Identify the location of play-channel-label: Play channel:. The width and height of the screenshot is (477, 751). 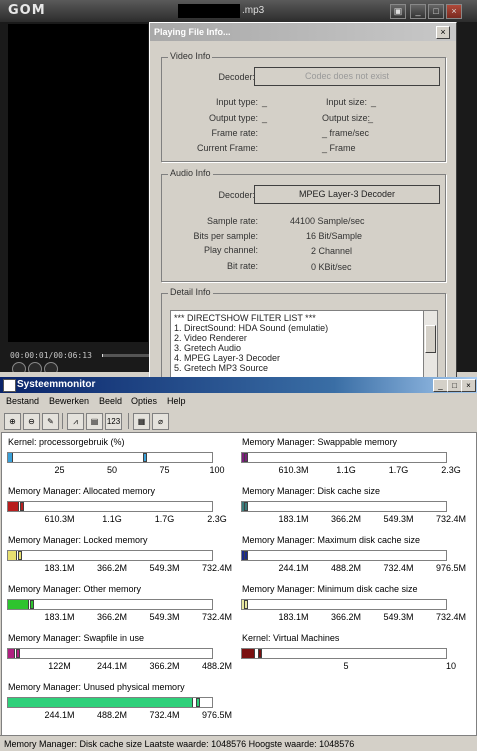
(231, 250).